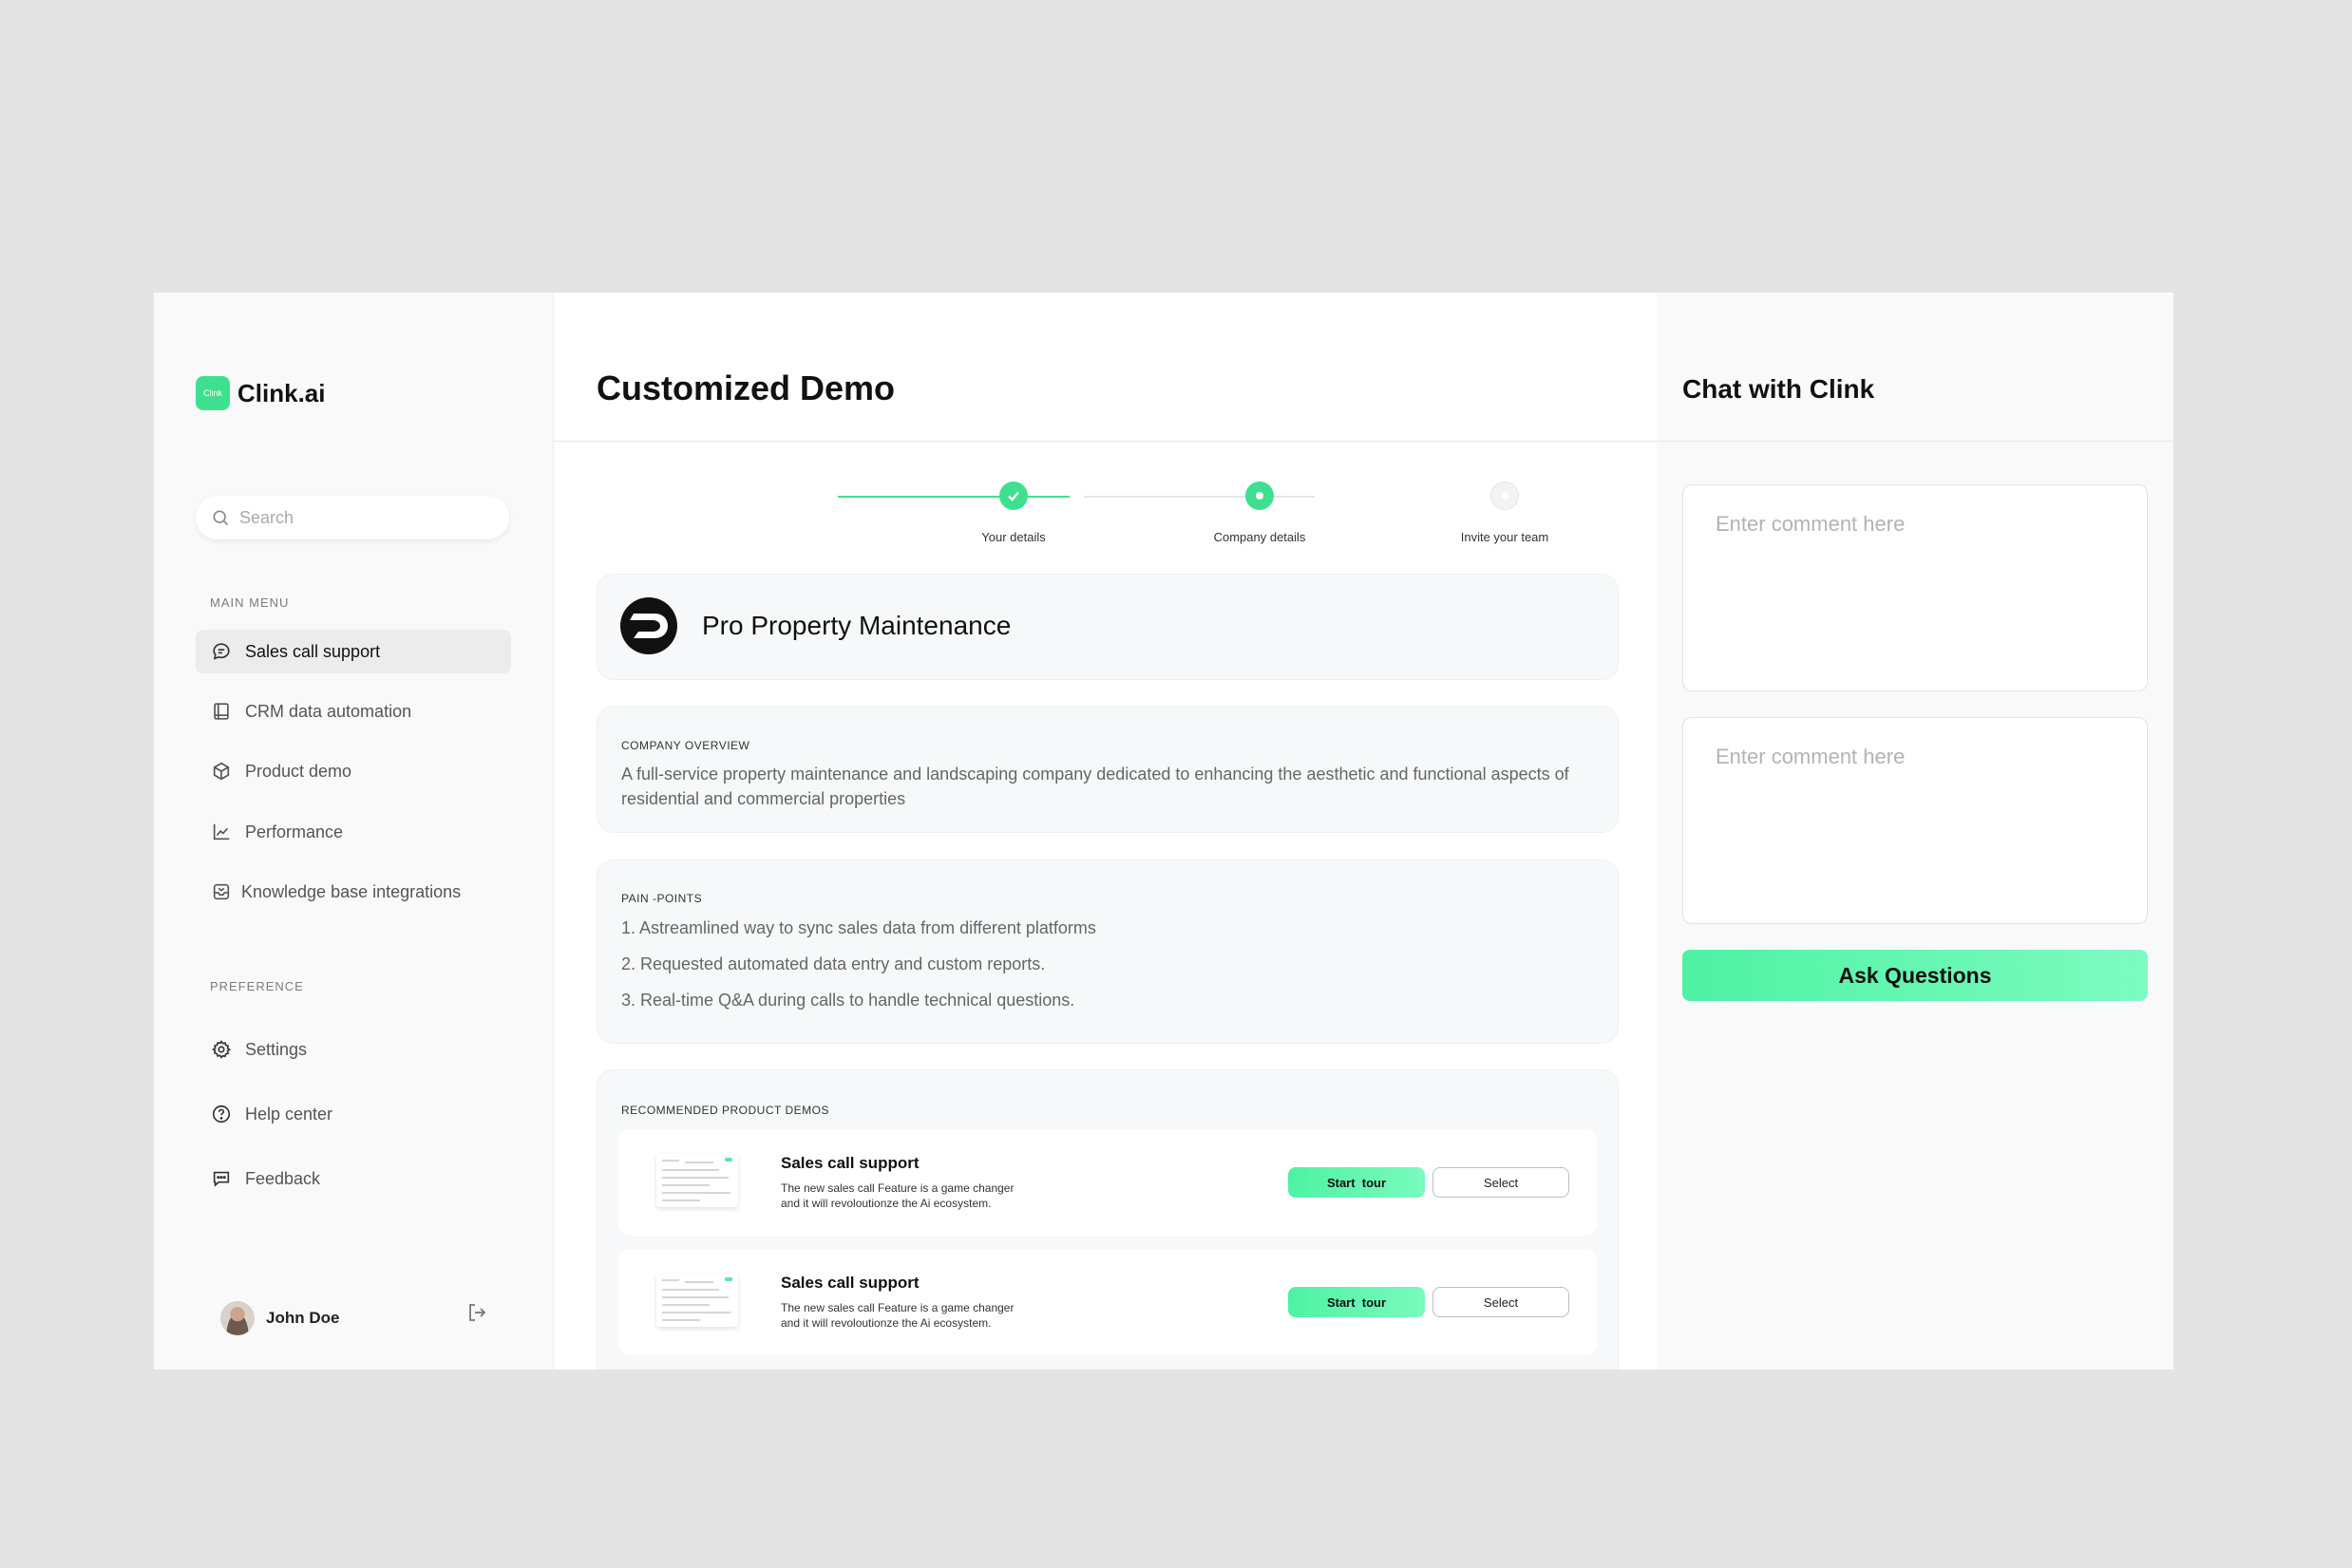  I want to click on sidebar-item-feedback: Feedback, so click(353, 1178).